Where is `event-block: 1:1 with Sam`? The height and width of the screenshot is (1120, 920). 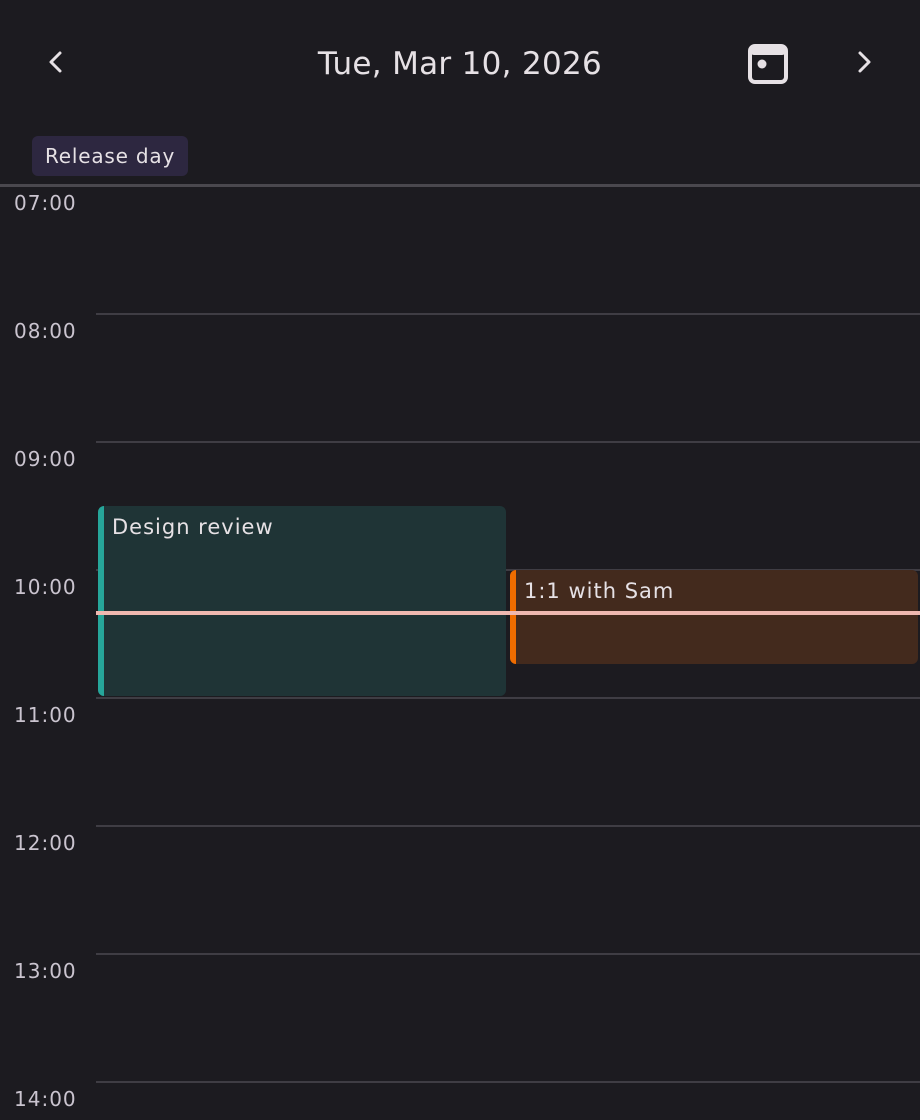
event-block: 1:1 with Sam is located at coordinates (714, 617).